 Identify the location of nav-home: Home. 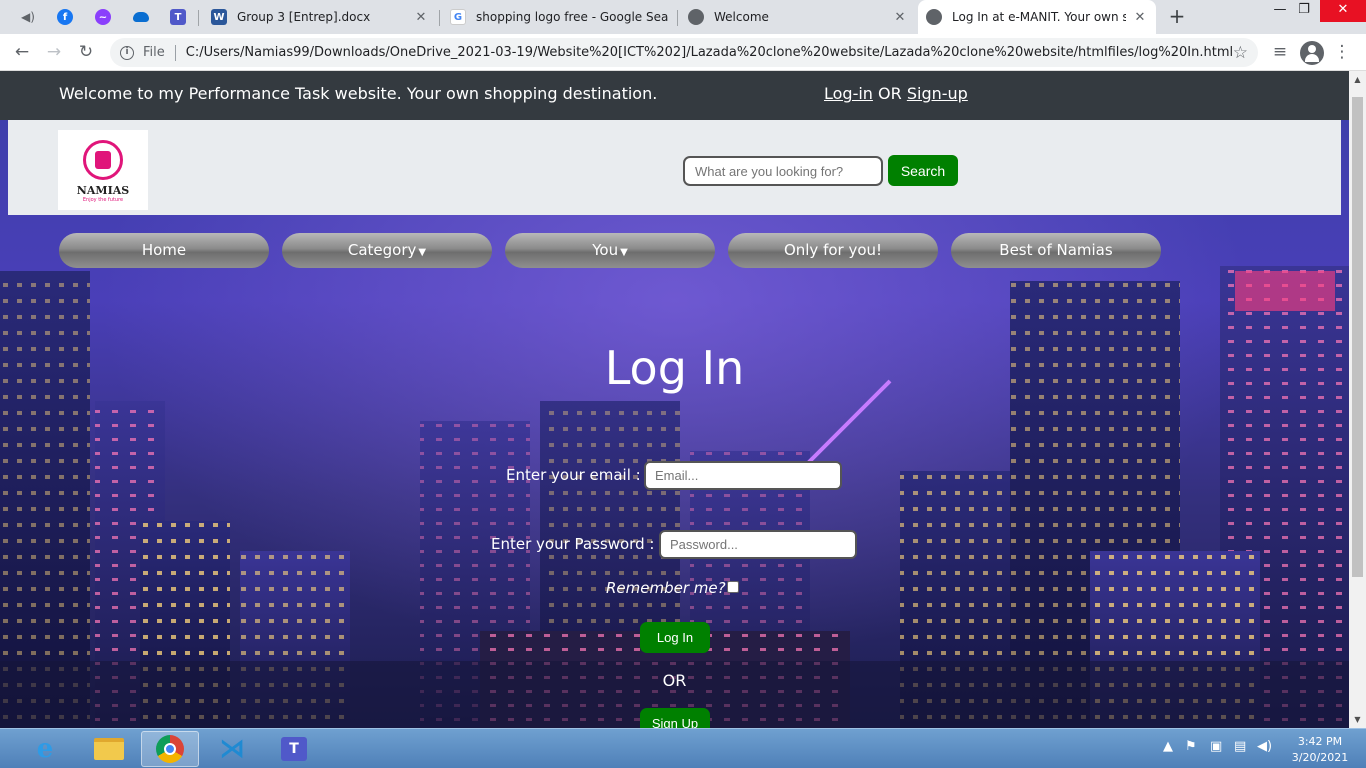
(164, 250).